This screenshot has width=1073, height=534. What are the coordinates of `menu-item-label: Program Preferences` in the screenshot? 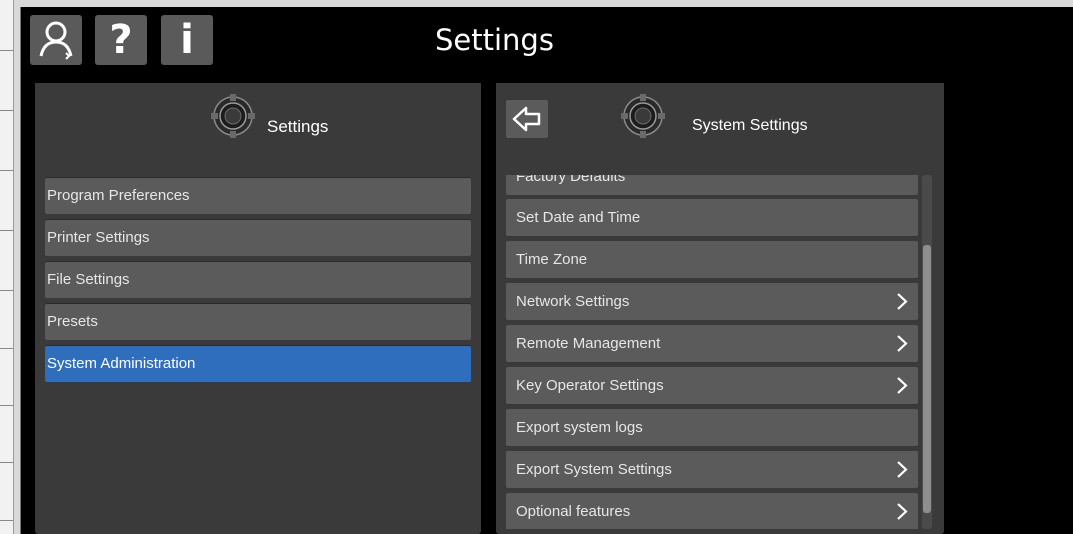 It's located at (118, 195).